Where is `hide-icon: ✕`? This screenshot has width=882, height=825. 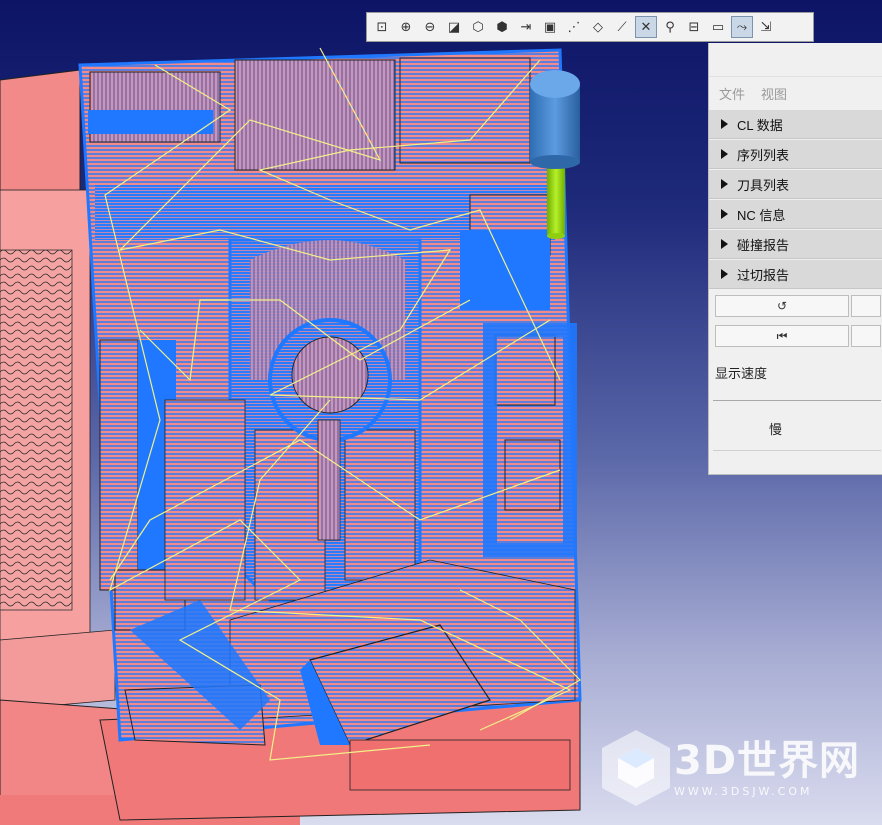 hide-icon: ✕ is located at coordinates (646, 27).